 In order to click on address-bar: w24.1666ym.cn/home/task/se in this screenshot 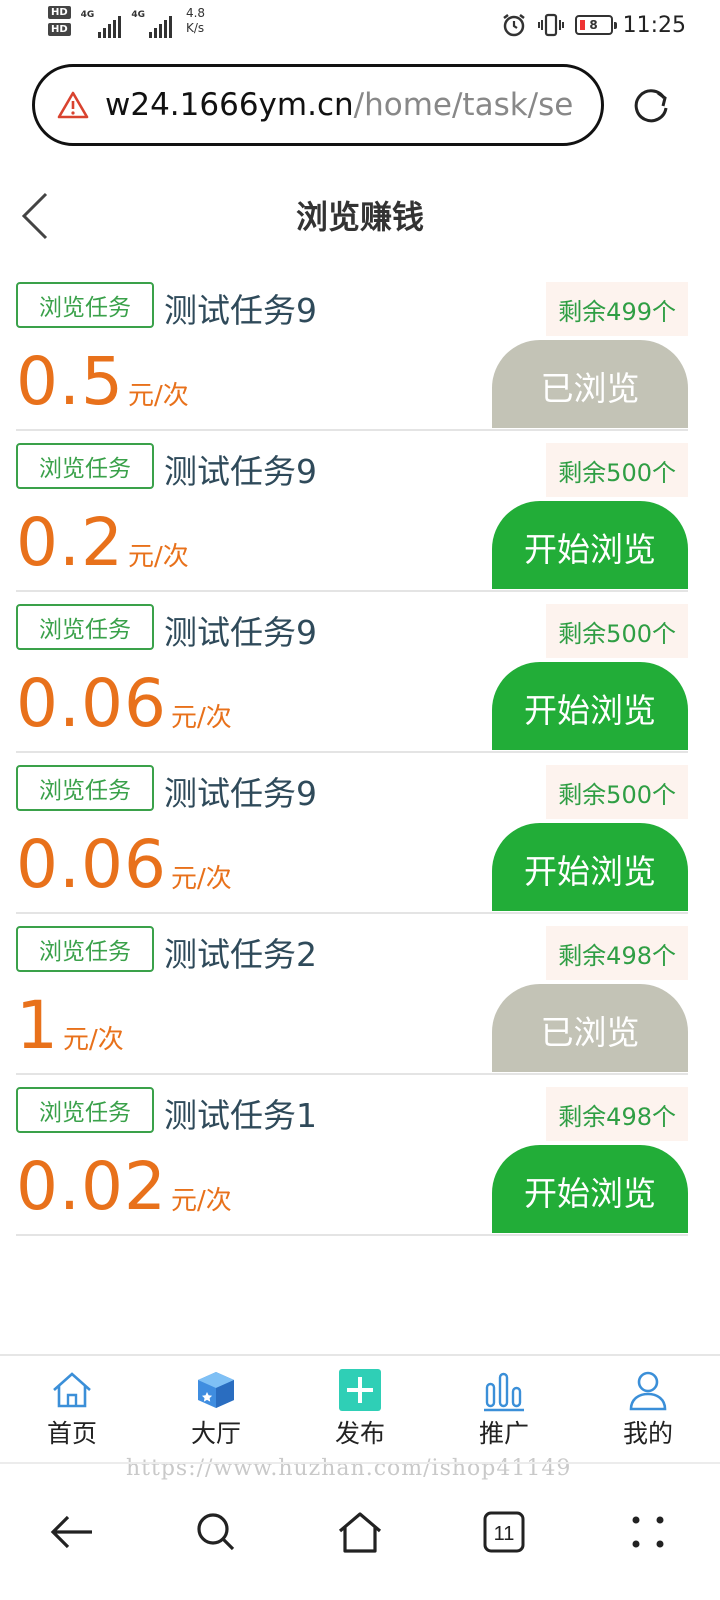, I will do `click(318, 105)`.